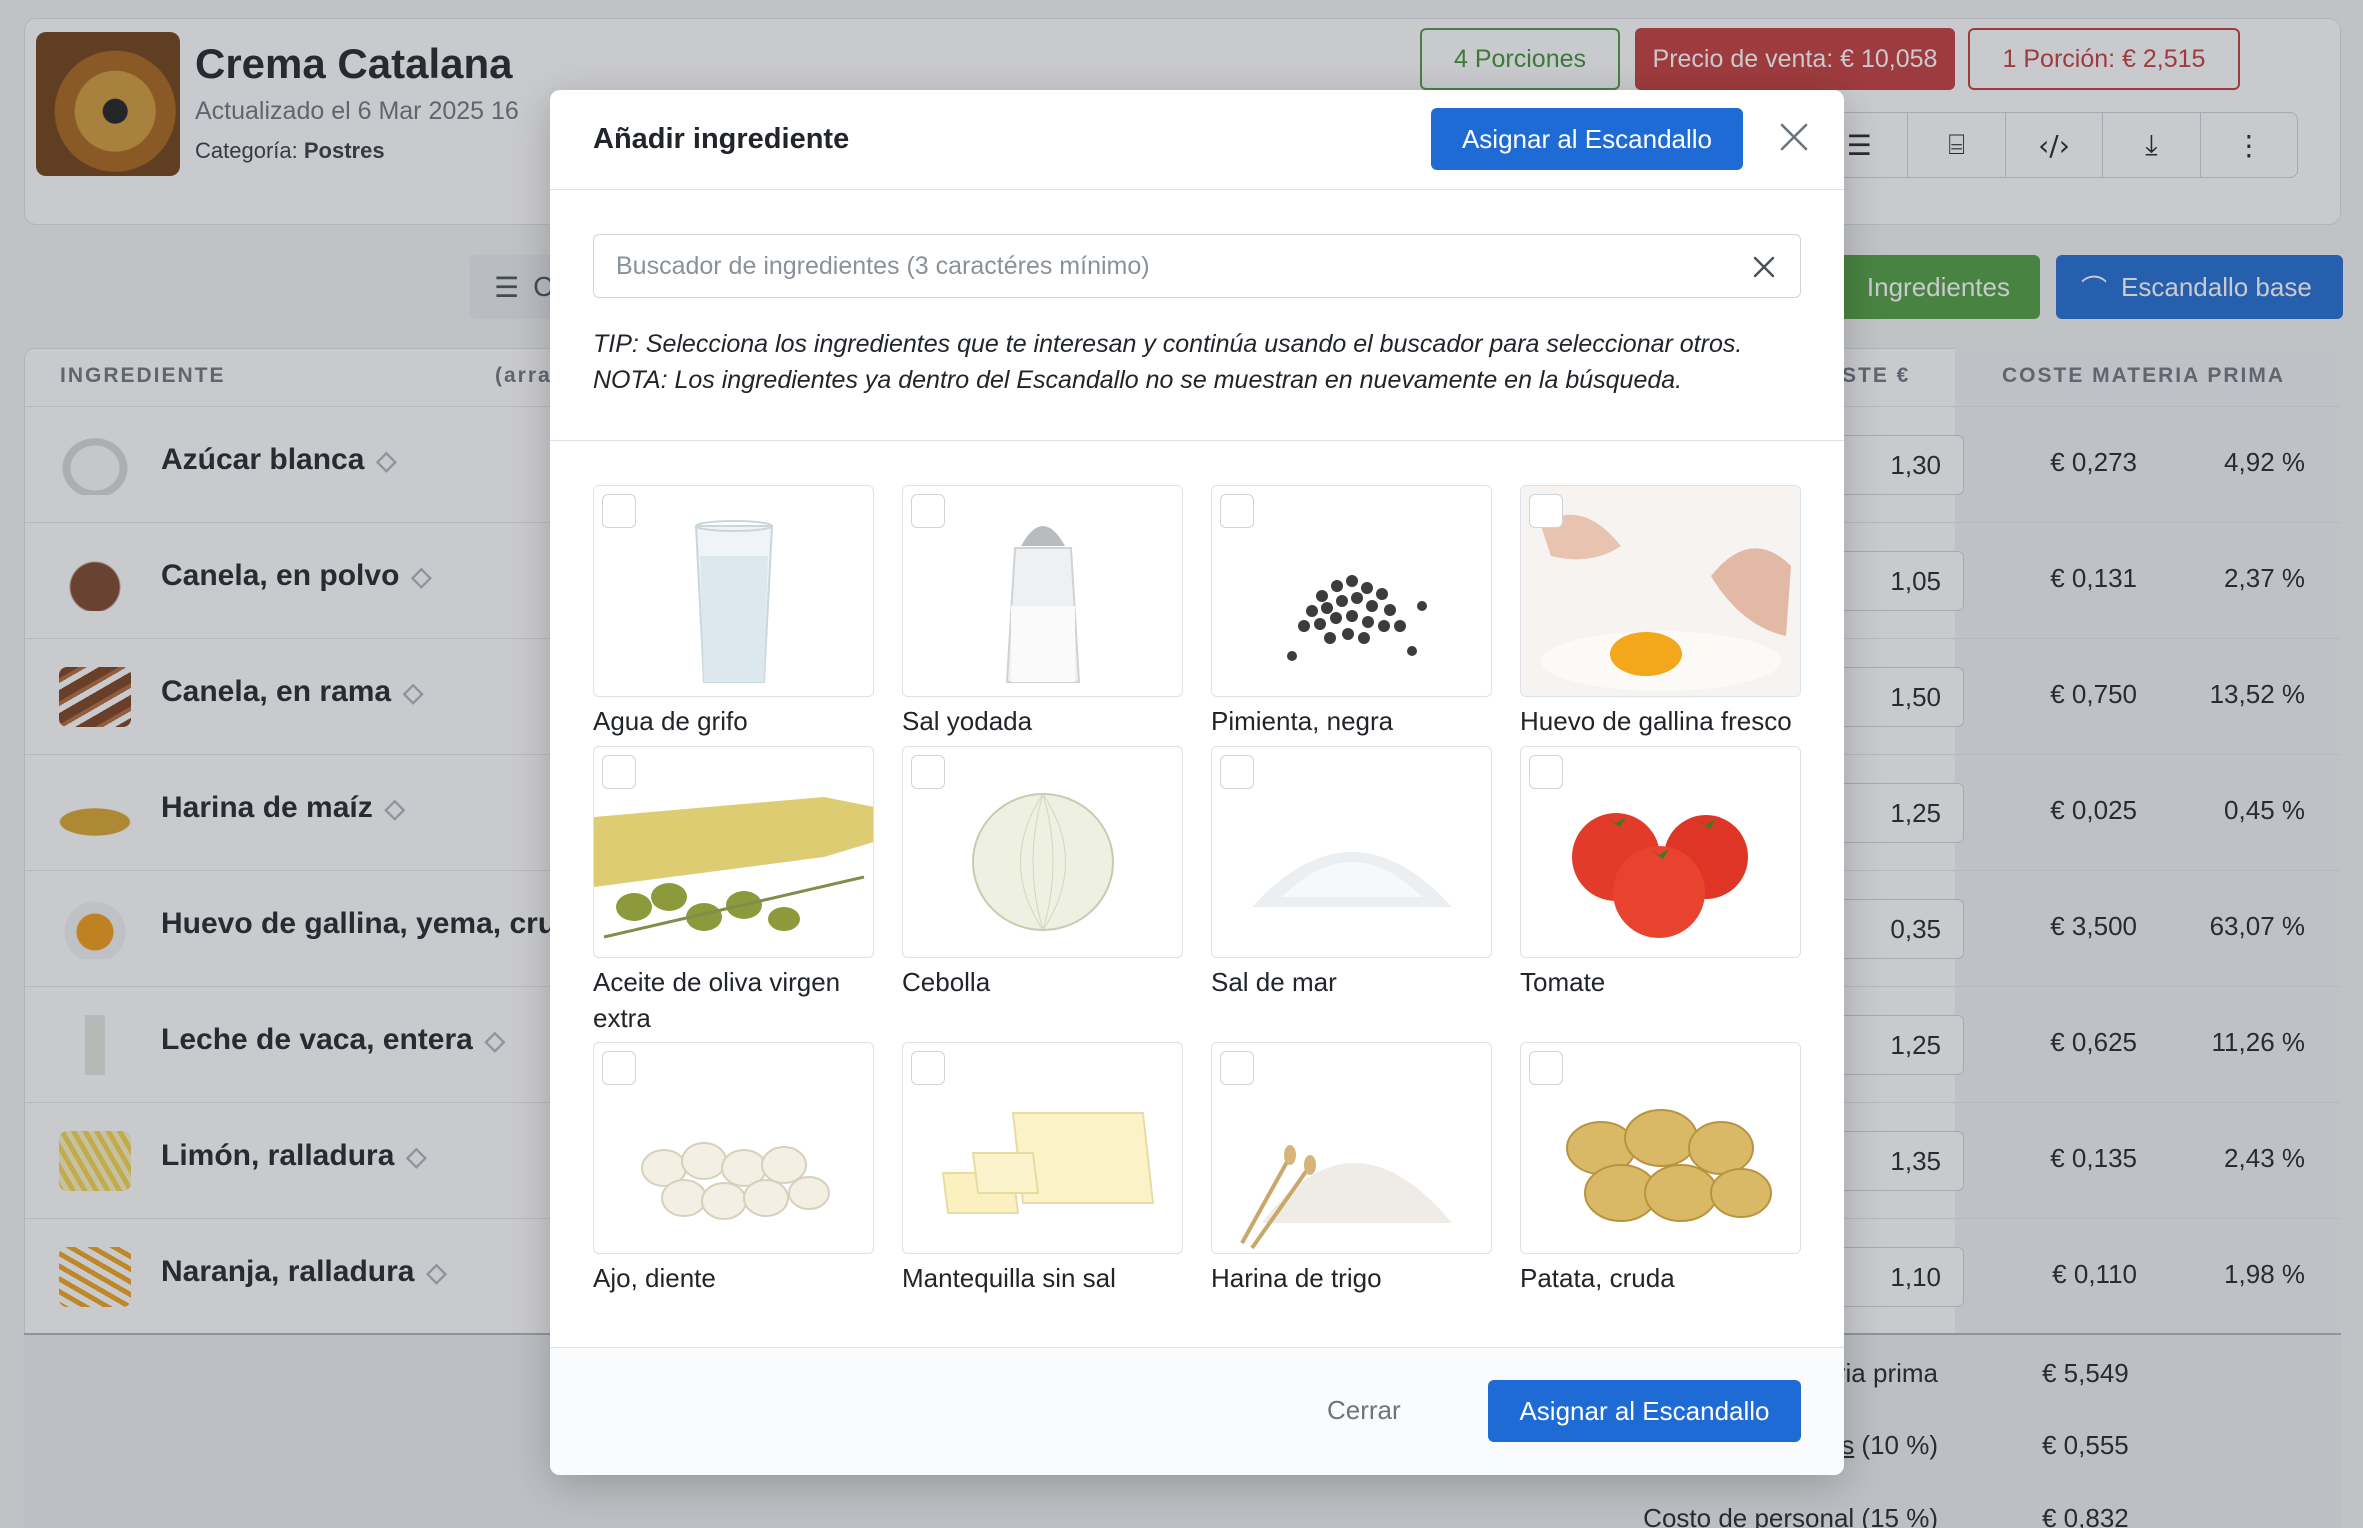 Image resolution: width=2363 pixels, height=1528 pixels. I want to click on ingredient-label: Agua de grifo, so click(670, 721).